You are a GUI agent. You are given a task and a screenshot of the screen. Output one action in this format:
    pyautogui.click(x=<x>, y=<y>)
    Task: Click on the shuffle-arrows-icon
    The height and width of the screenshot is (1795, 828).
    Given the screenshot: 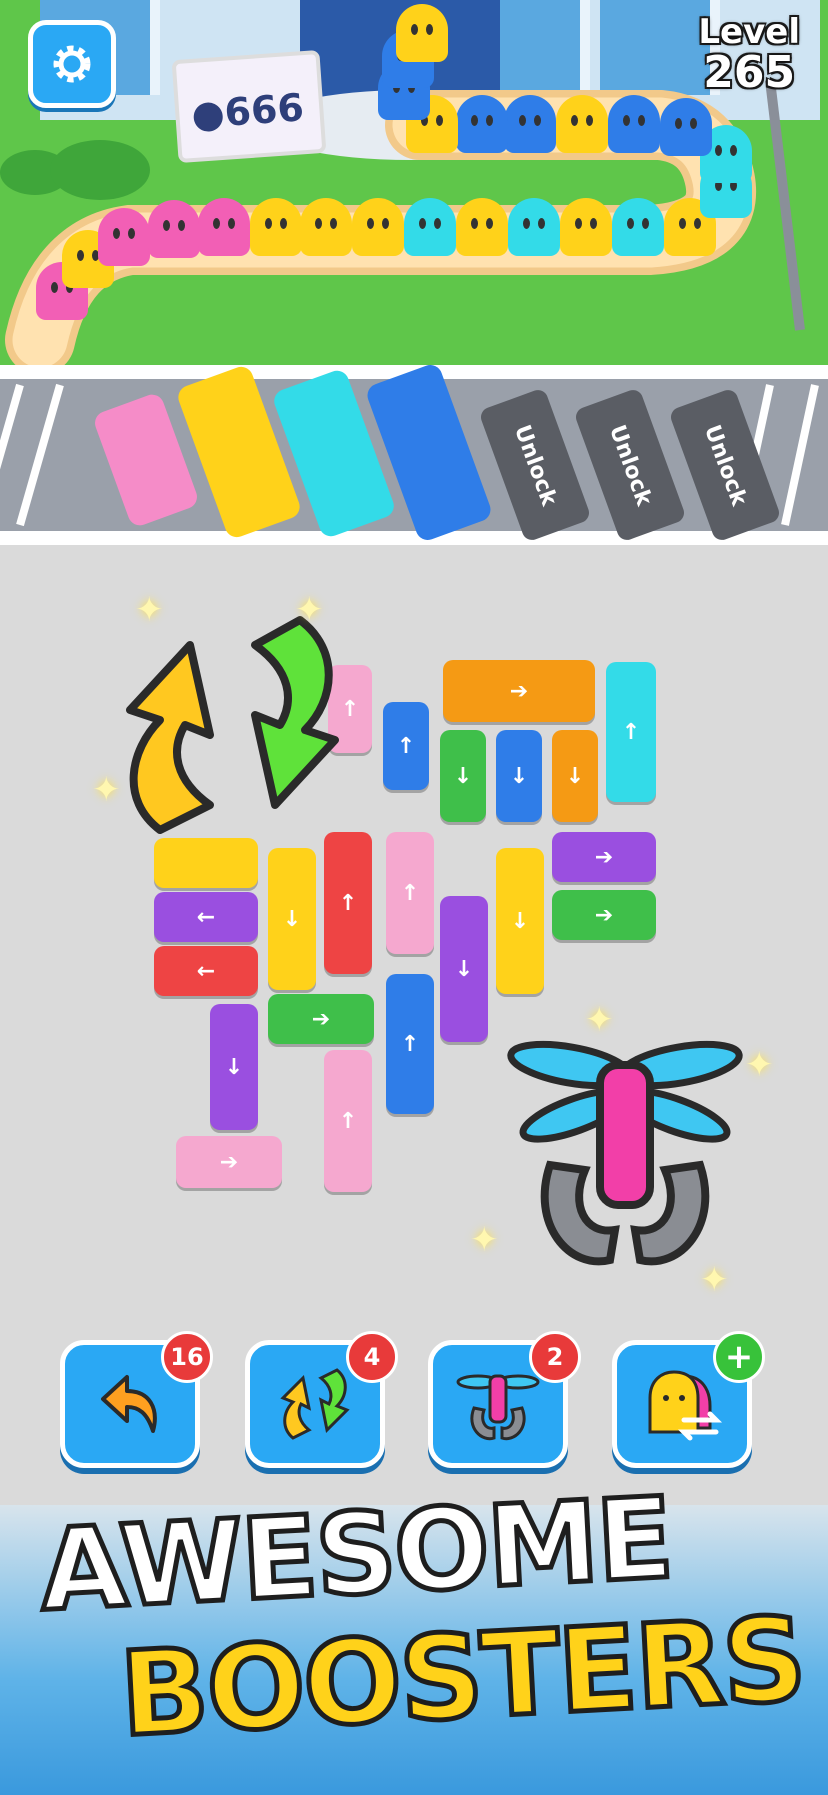 What is the action you would take?
    pyautogui.click(x=232, y=725)
    